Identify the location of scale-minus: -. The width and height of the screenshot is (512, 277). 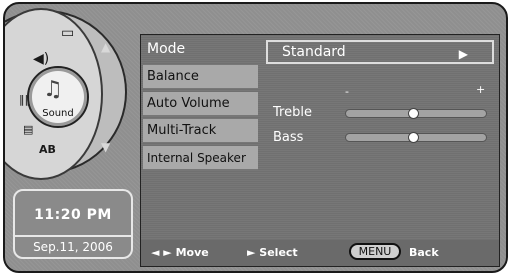
(347, 91).